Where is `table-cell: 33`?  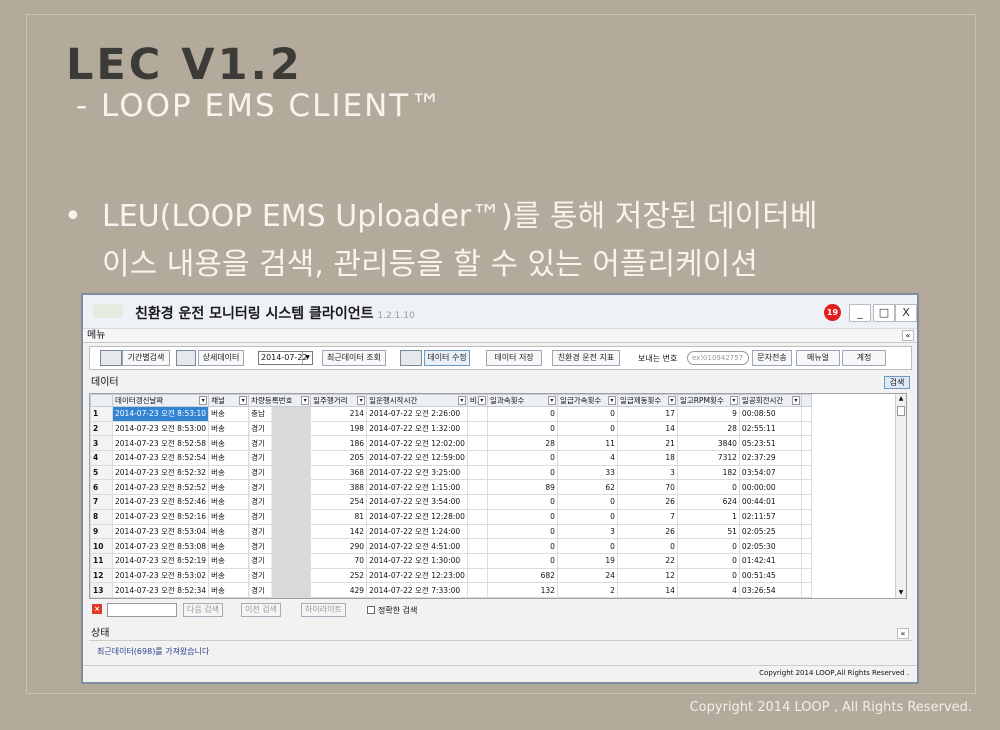 table-cell: 33 is located at coordinates (587, 472).